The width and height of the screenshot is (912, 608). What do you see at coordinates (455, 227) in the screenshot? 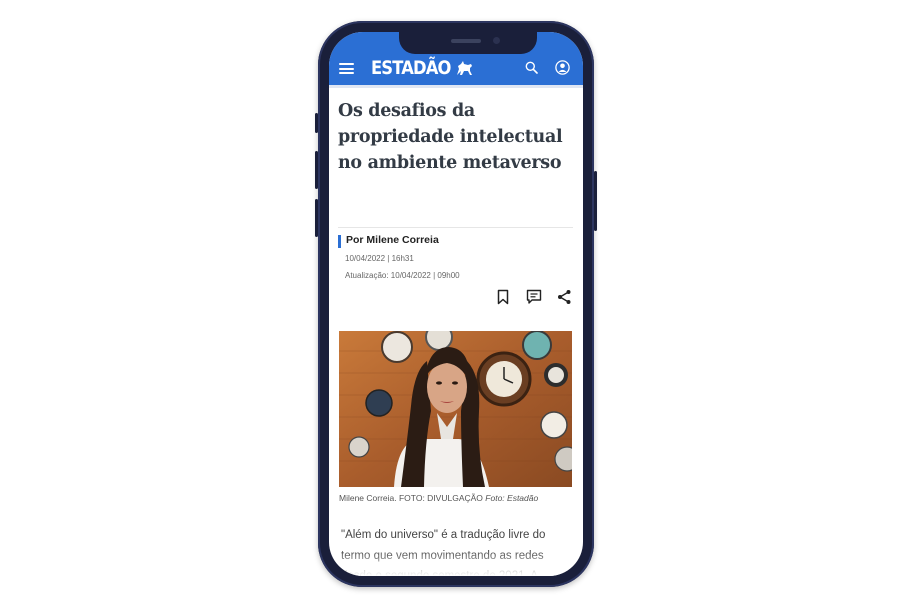
I see `title-divider` at bounding box center [455, 227].